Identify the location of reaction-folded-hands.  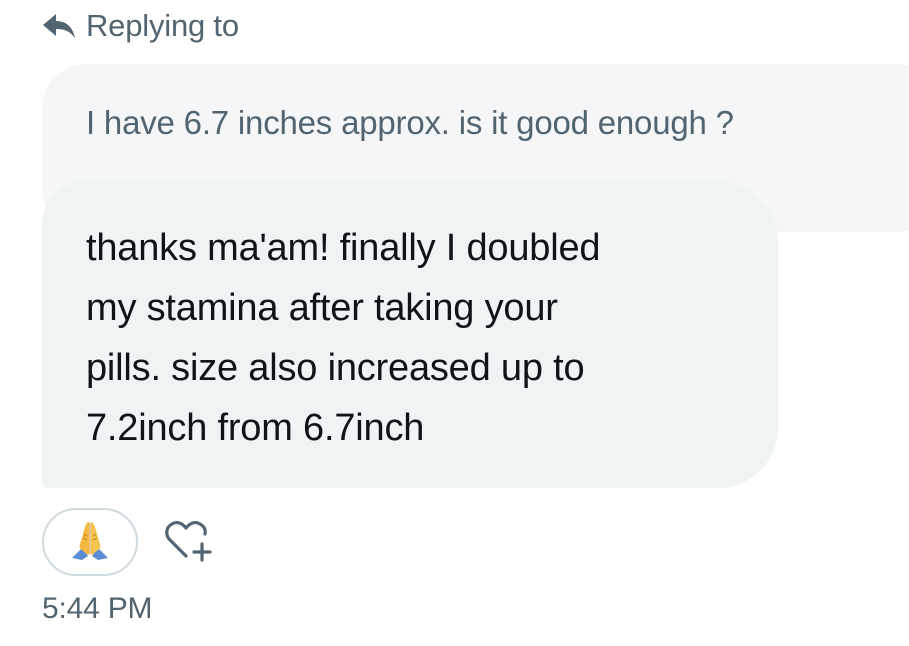
(90, 542).